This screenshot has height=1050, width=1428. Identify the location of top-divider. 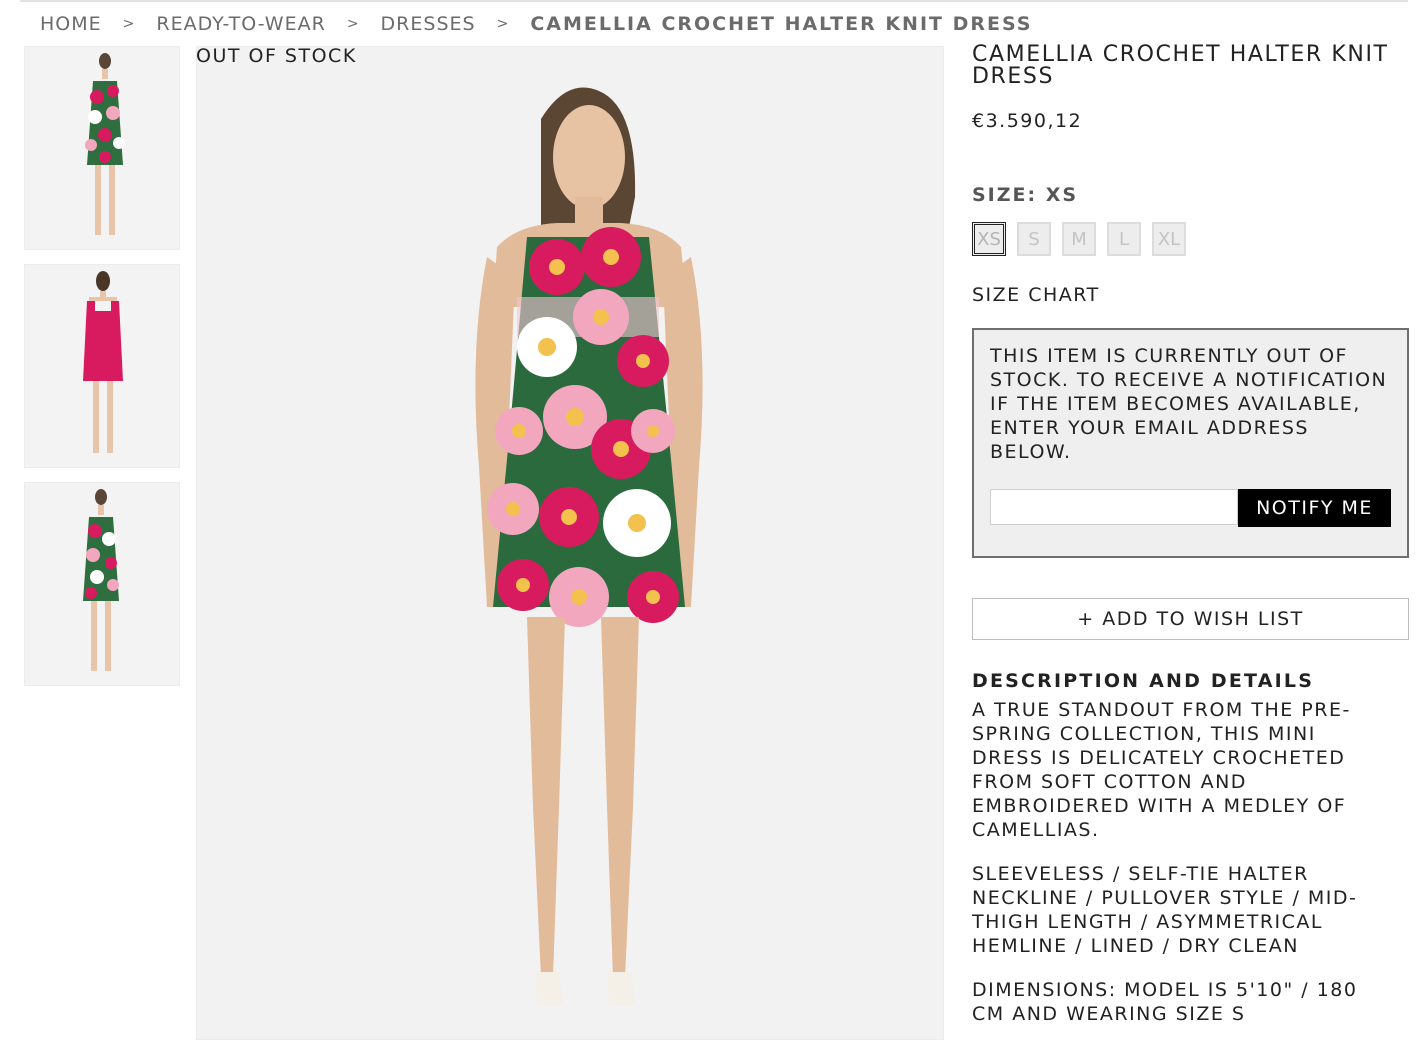
(714, 1).